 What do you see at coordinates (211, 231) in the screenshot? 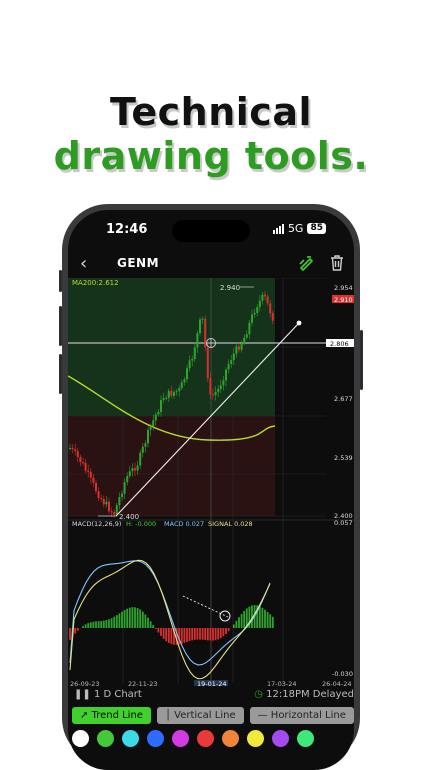
I see `dynamic-island` at bounding box center [211, 231].